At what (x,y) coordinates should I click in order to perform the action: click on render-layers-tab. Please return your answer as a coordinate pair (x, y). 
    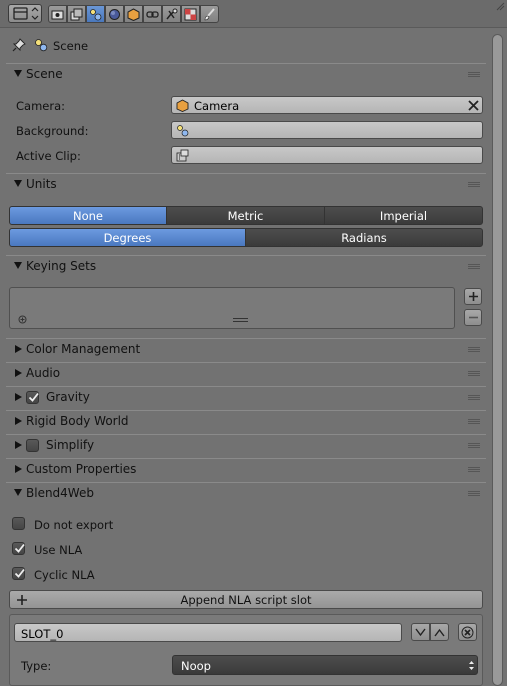
    Looking at the image, I should click on (76, 14).